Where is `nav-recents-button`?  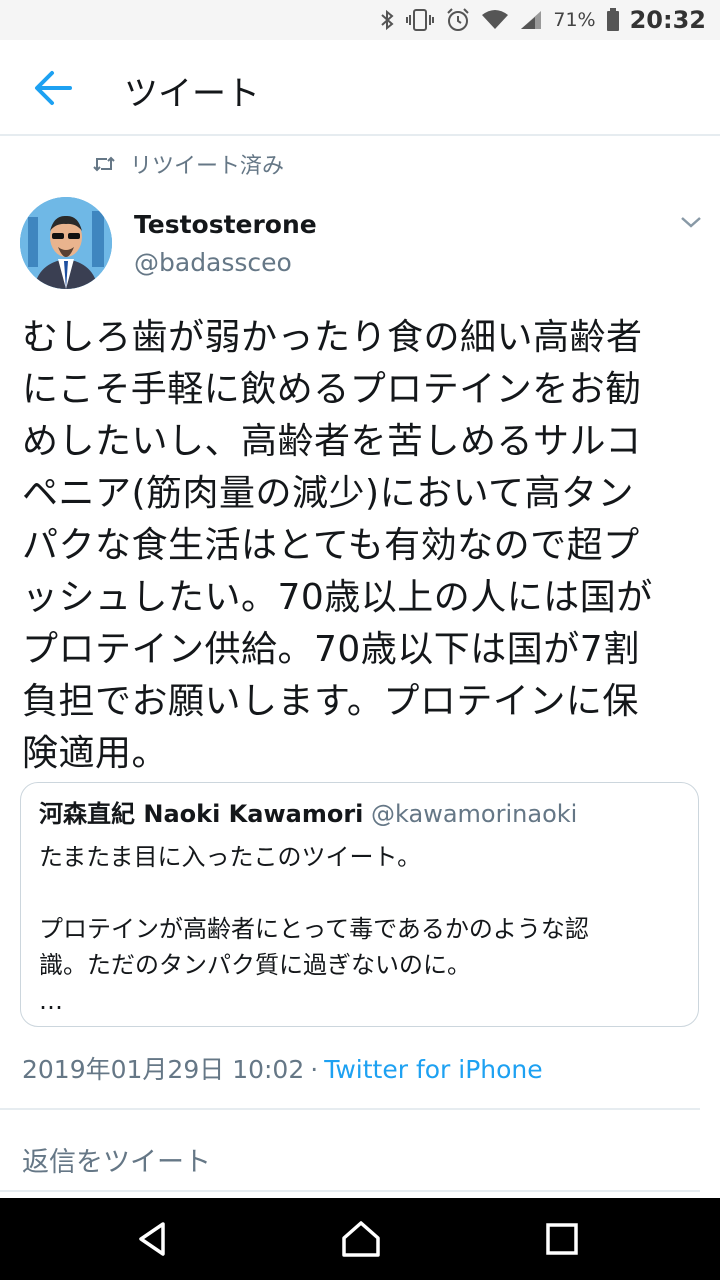 nav-recents-button is located at coordinates (562, 1239).